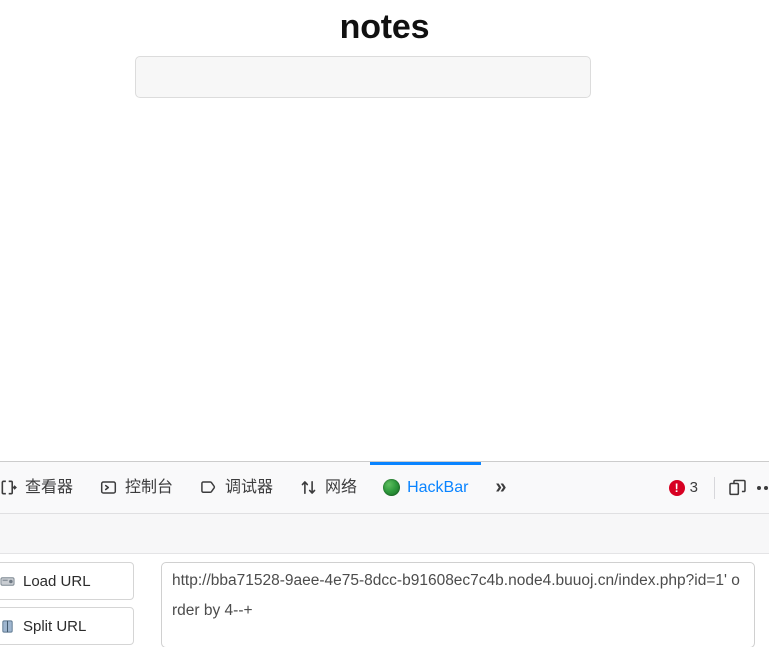 This screenshot has height=648, width=769. I want to click on tab-network-label: 网络, so click(341, 487).